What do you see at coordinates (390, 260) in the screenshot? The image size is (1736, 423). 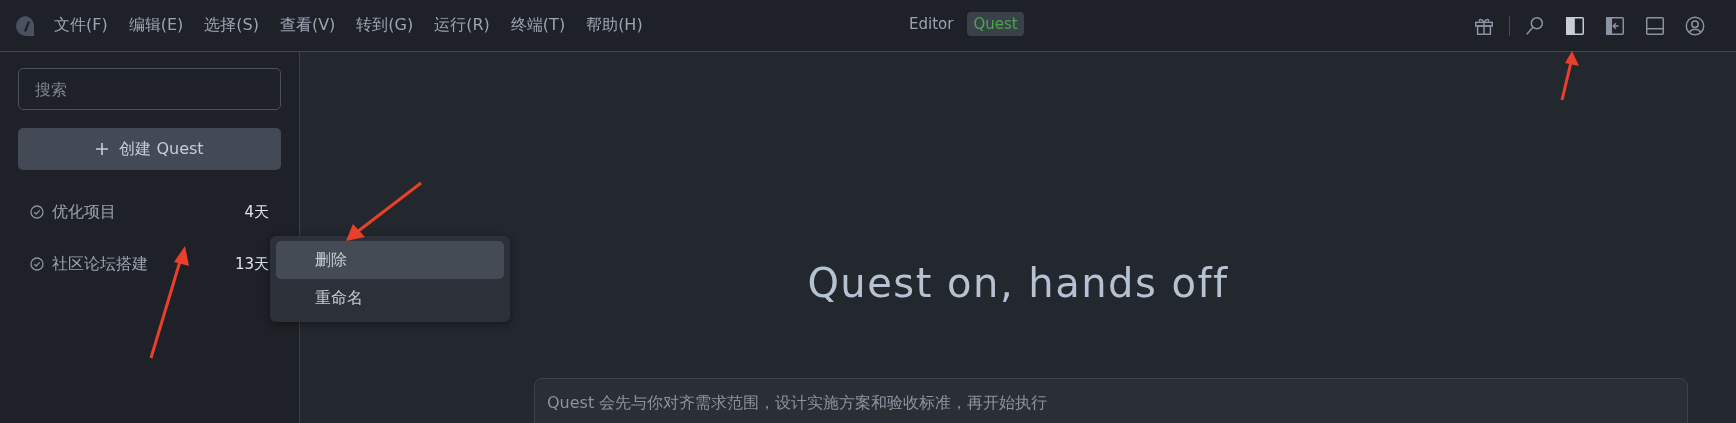 I see `menu-option: 删除` at bounding box center [390, 260].